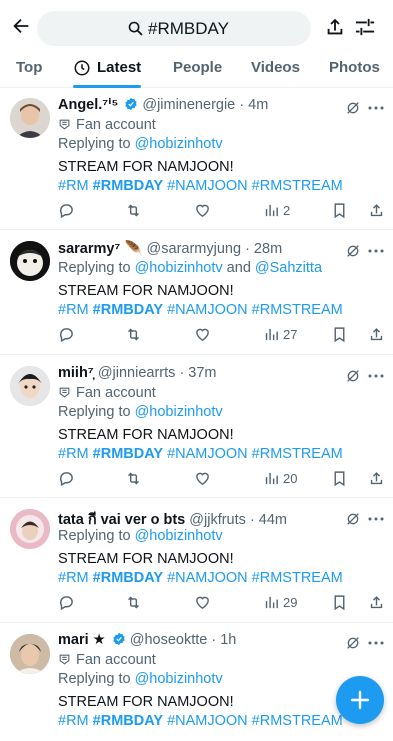 Image resolution: width=393 pixels, height=741 pixels. What do you see at coordinates (29, 67) in the screenshot?
I see `tab-top: Top` at bounding box center [29, 67].